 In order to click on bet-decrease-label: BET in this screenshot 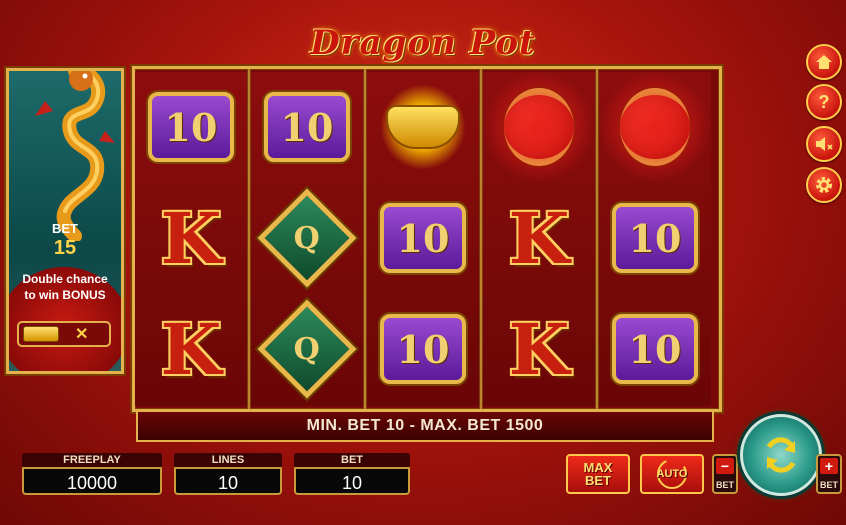, I will do `click(725, 485)`.